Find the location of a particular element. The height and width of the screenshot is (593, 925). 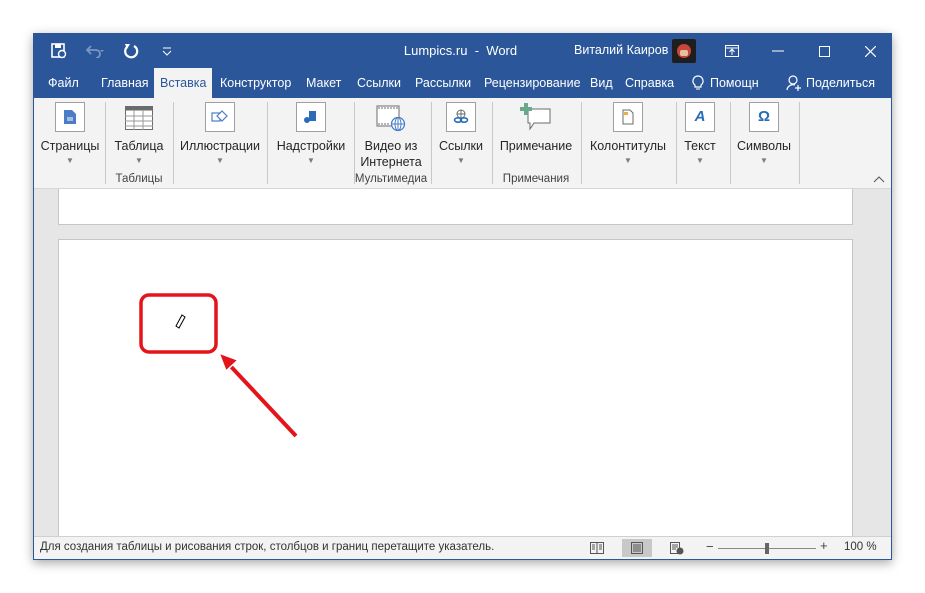

annotation-overlay is located at coordinates (218, 365).